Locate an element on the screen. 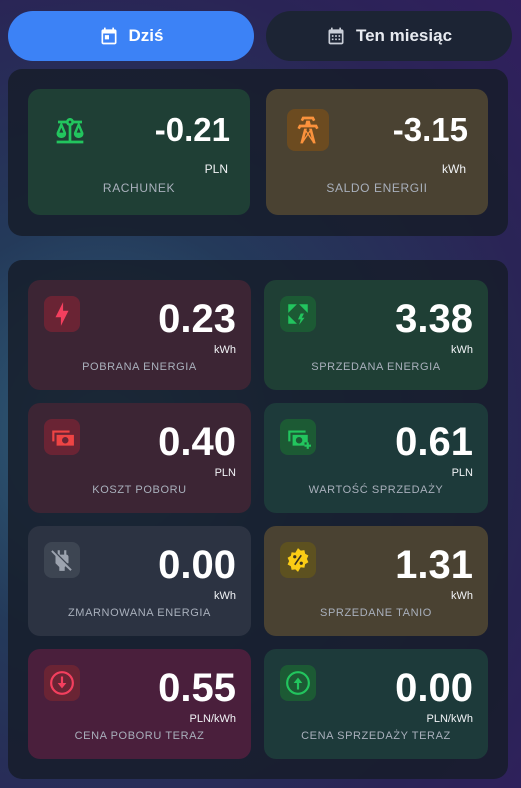  export-price-now-label: CENA SPRZEDAŻY TERAZ is located at coordinates (376, 736).